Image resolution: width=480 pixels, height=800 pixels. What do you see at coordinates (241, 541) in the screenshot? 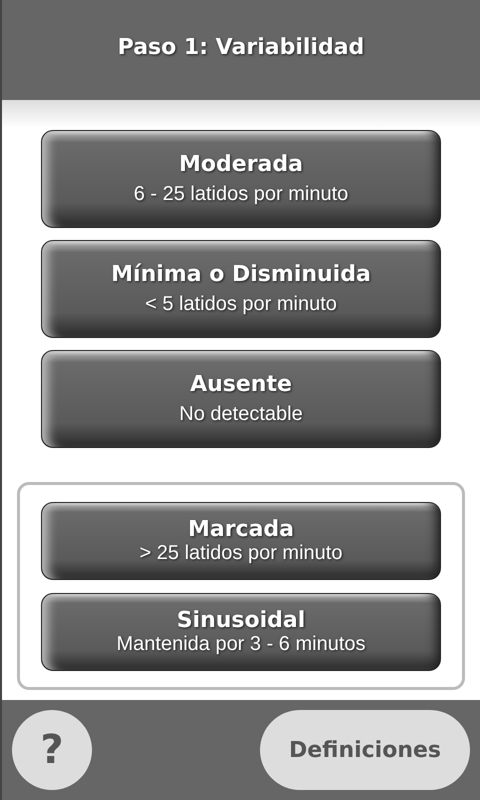
I see `option-button: Marcada > 25 latidos por minuto` at bounding box center [241, 541].